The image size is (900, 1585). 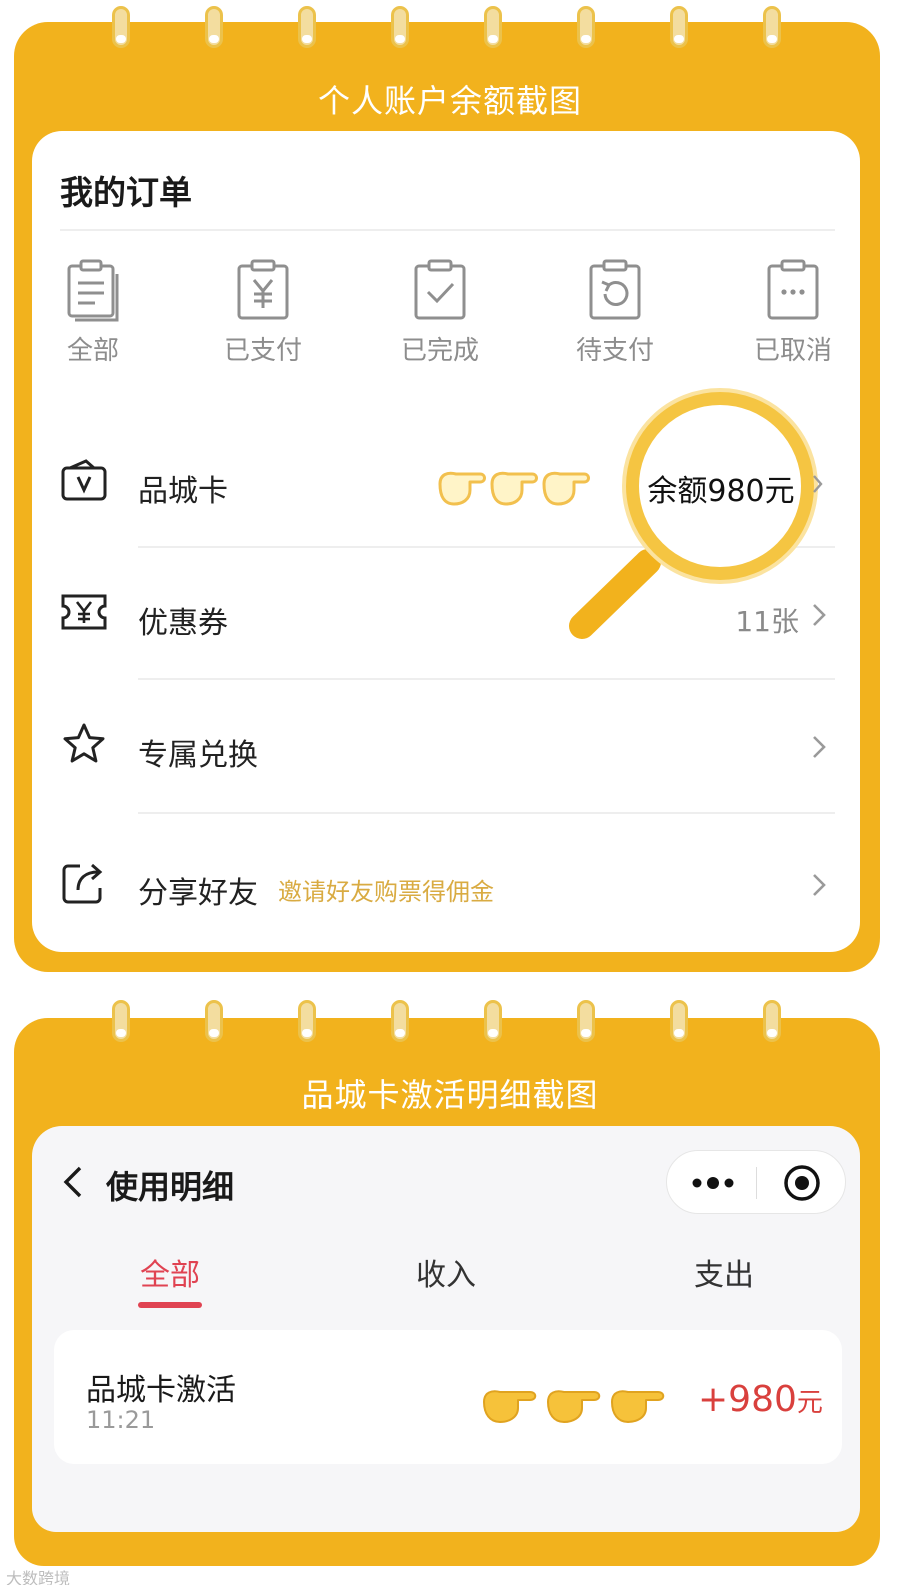 I want to click on page-title: 我的订单, so click(x=126, y=192).